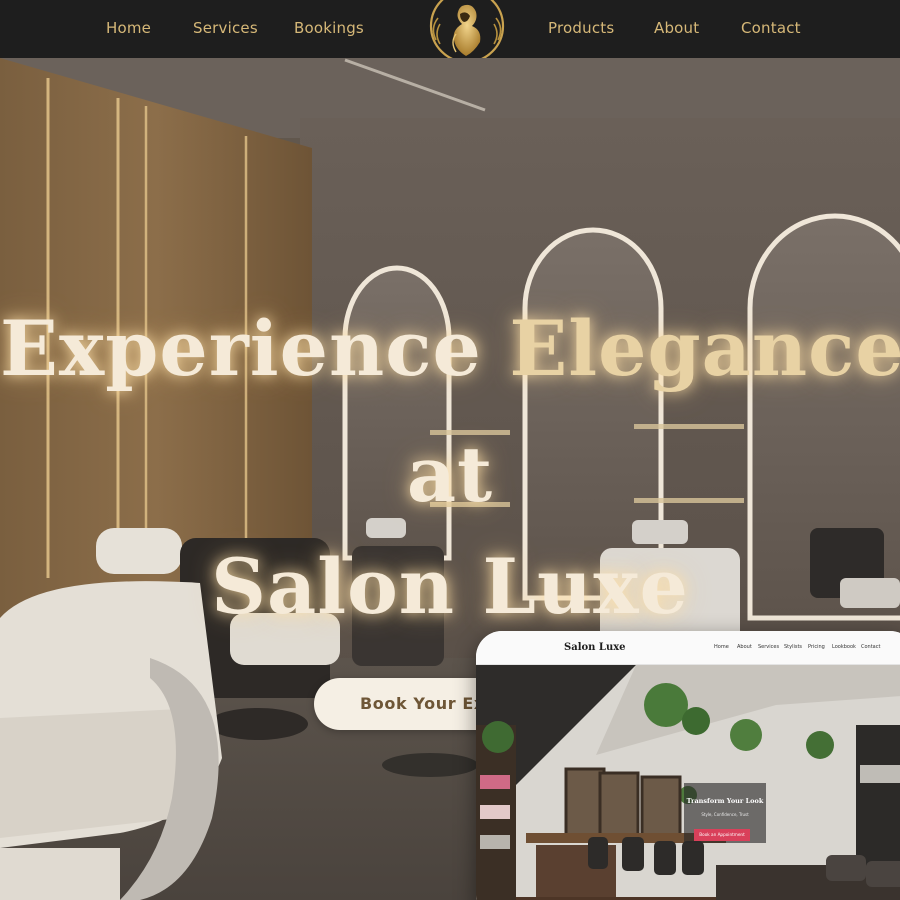 The width and height of the screenshot is (900, 900). What do you see at coordinates (704, 348) in the screenshot?
I see `hero-headline-word-elegance: Elegance` at bounding box center [704, 348].